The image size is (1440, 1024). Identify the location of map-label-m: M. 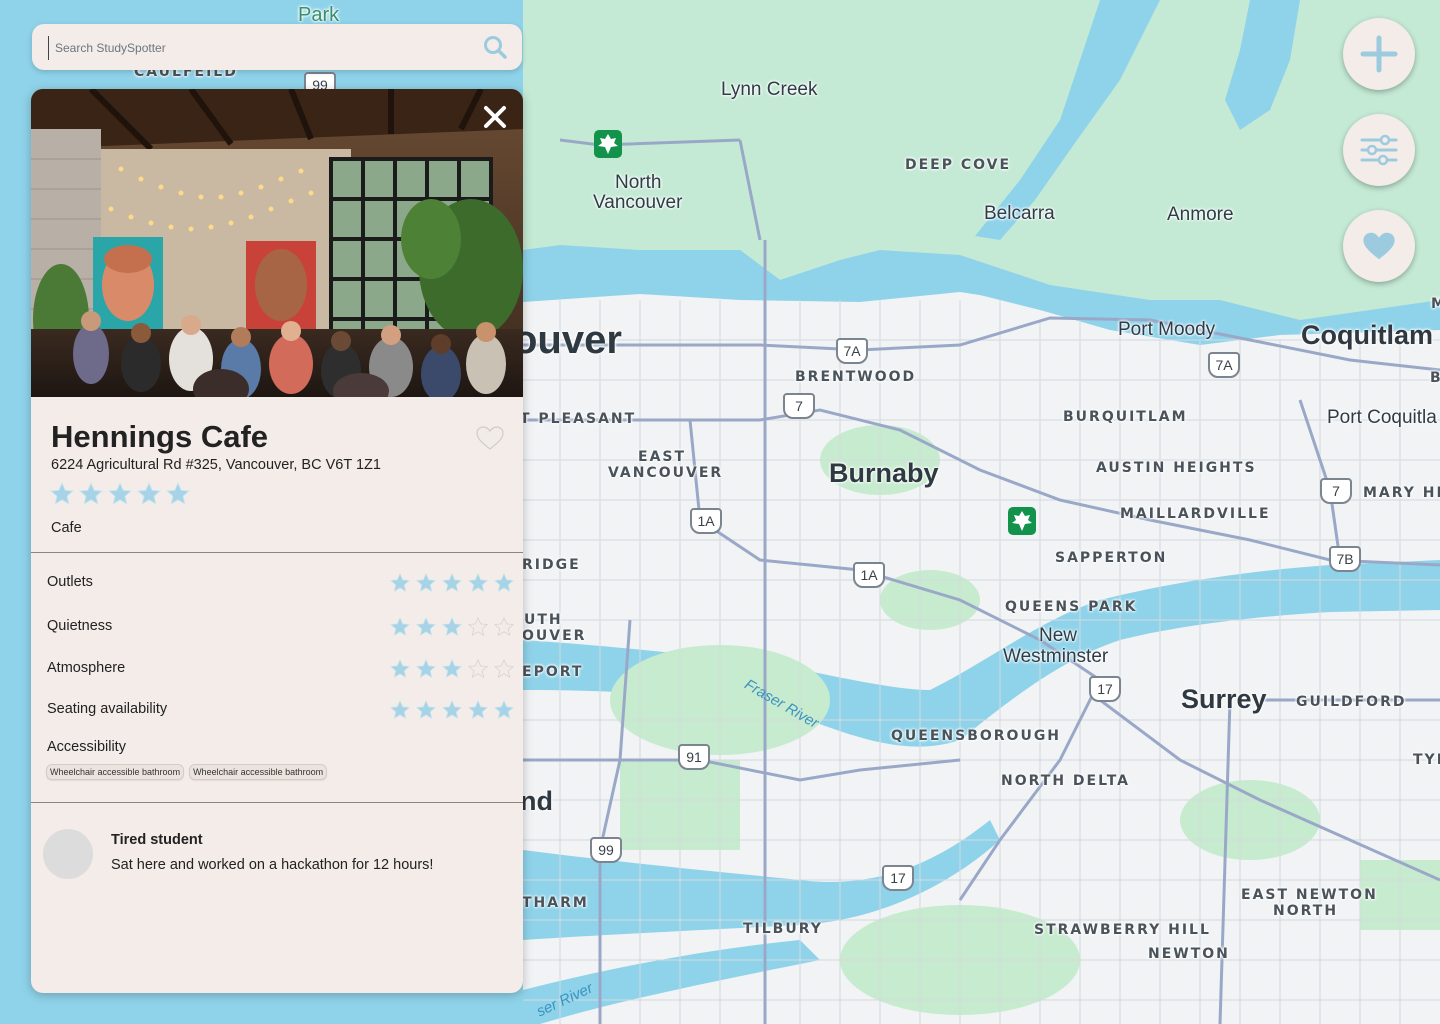
(1435, 304).